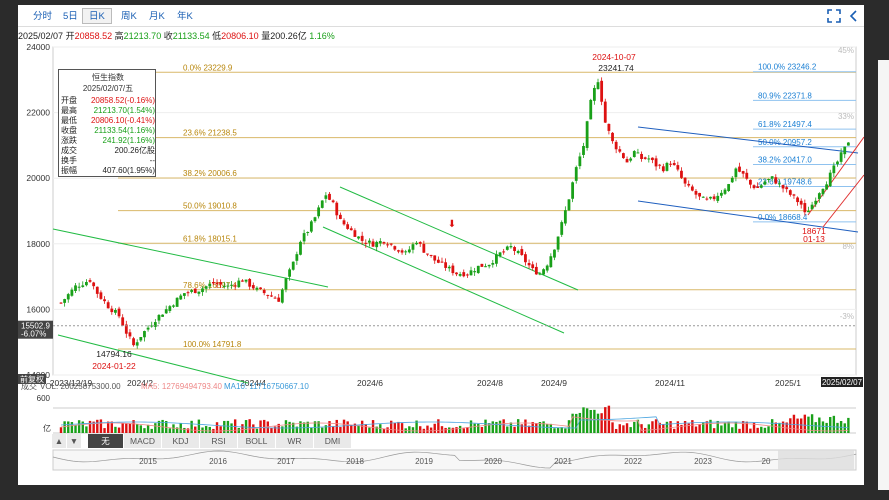 Image resolution: width=889 pixels, height=500 pixels. What do you see at coordinates (257, 441) in the screenshot?
I see `indicator-boll: BOLL` at bounding box center [257, 441].